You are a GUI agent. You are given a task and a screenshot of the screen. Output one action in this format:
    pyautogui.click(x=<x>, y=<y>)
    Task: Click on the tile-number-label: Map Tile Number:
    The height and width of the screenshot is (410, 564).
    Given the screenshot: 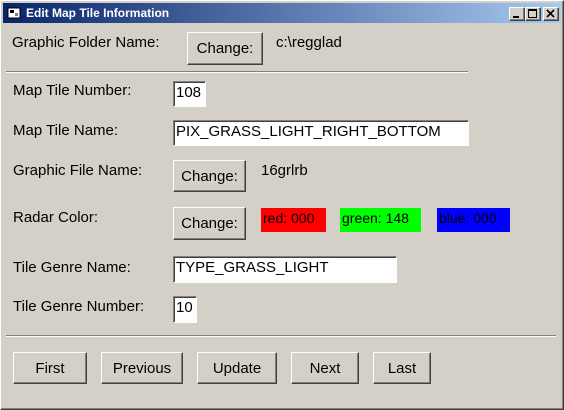 What is the action you would take?
    pyautogui.click(x=72, y=90)
    